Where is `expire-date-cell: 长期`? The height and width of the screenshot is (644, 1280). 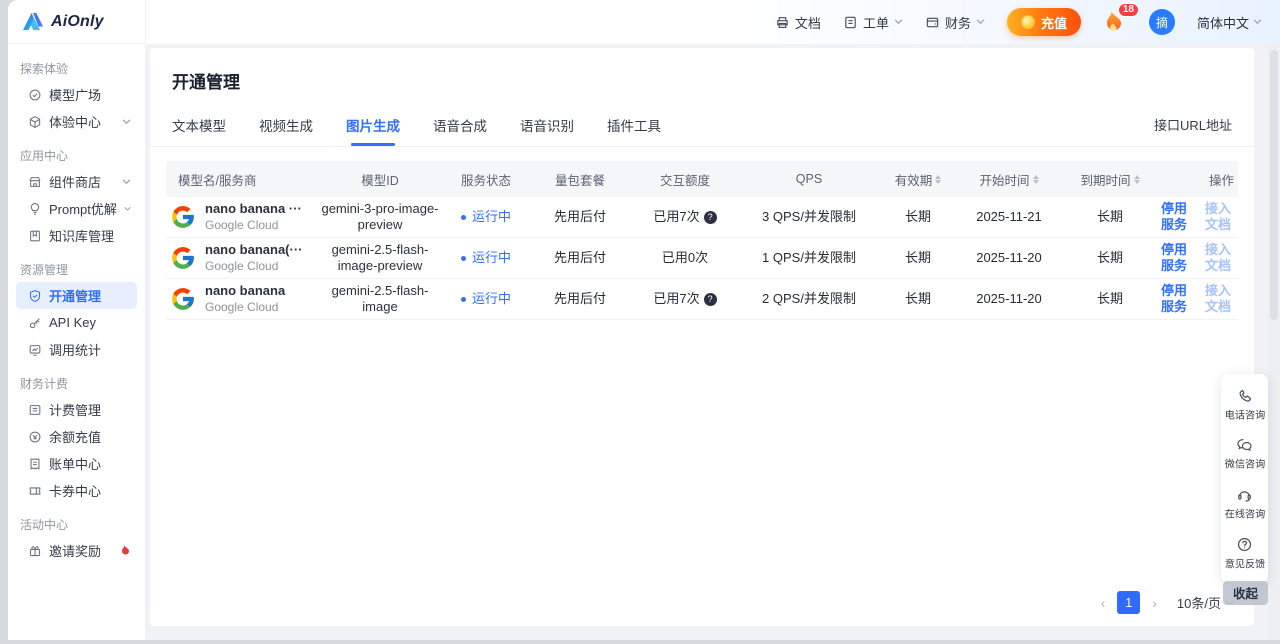 expire-date-cell: 长期 is located at coordinates (1109, 216).